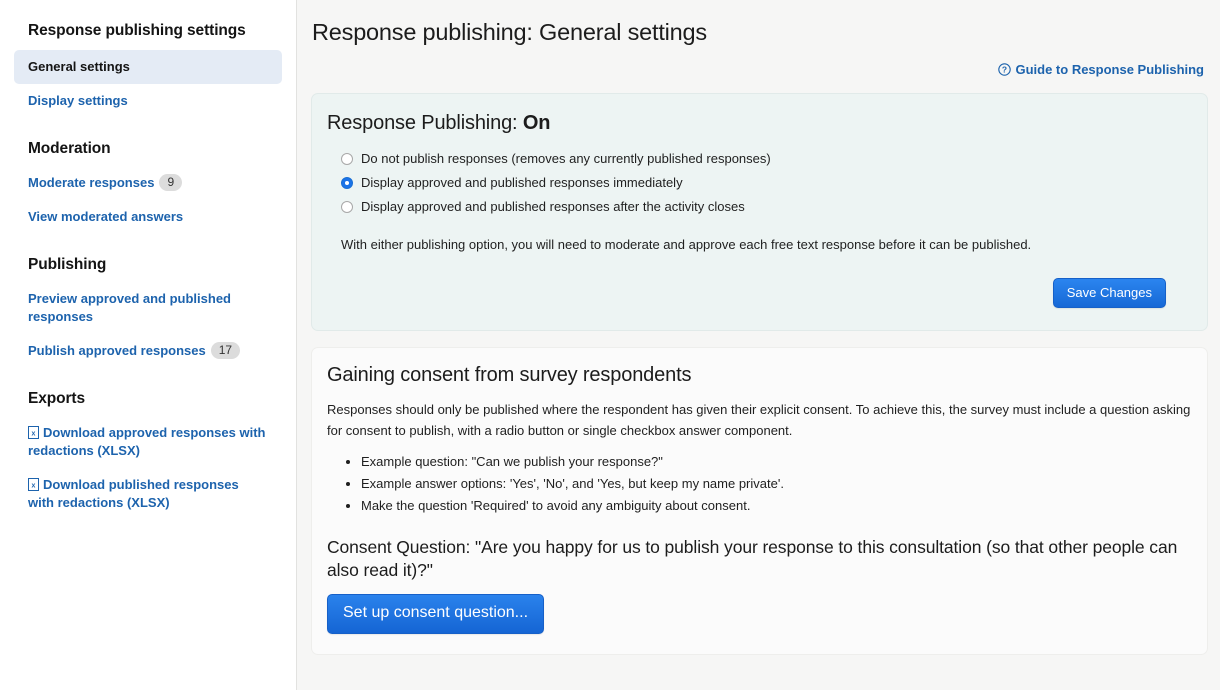 This screenshot has width=1220, height=690. I want to click on sidebar-item-display-settings: Display settings, so click(148, 101).